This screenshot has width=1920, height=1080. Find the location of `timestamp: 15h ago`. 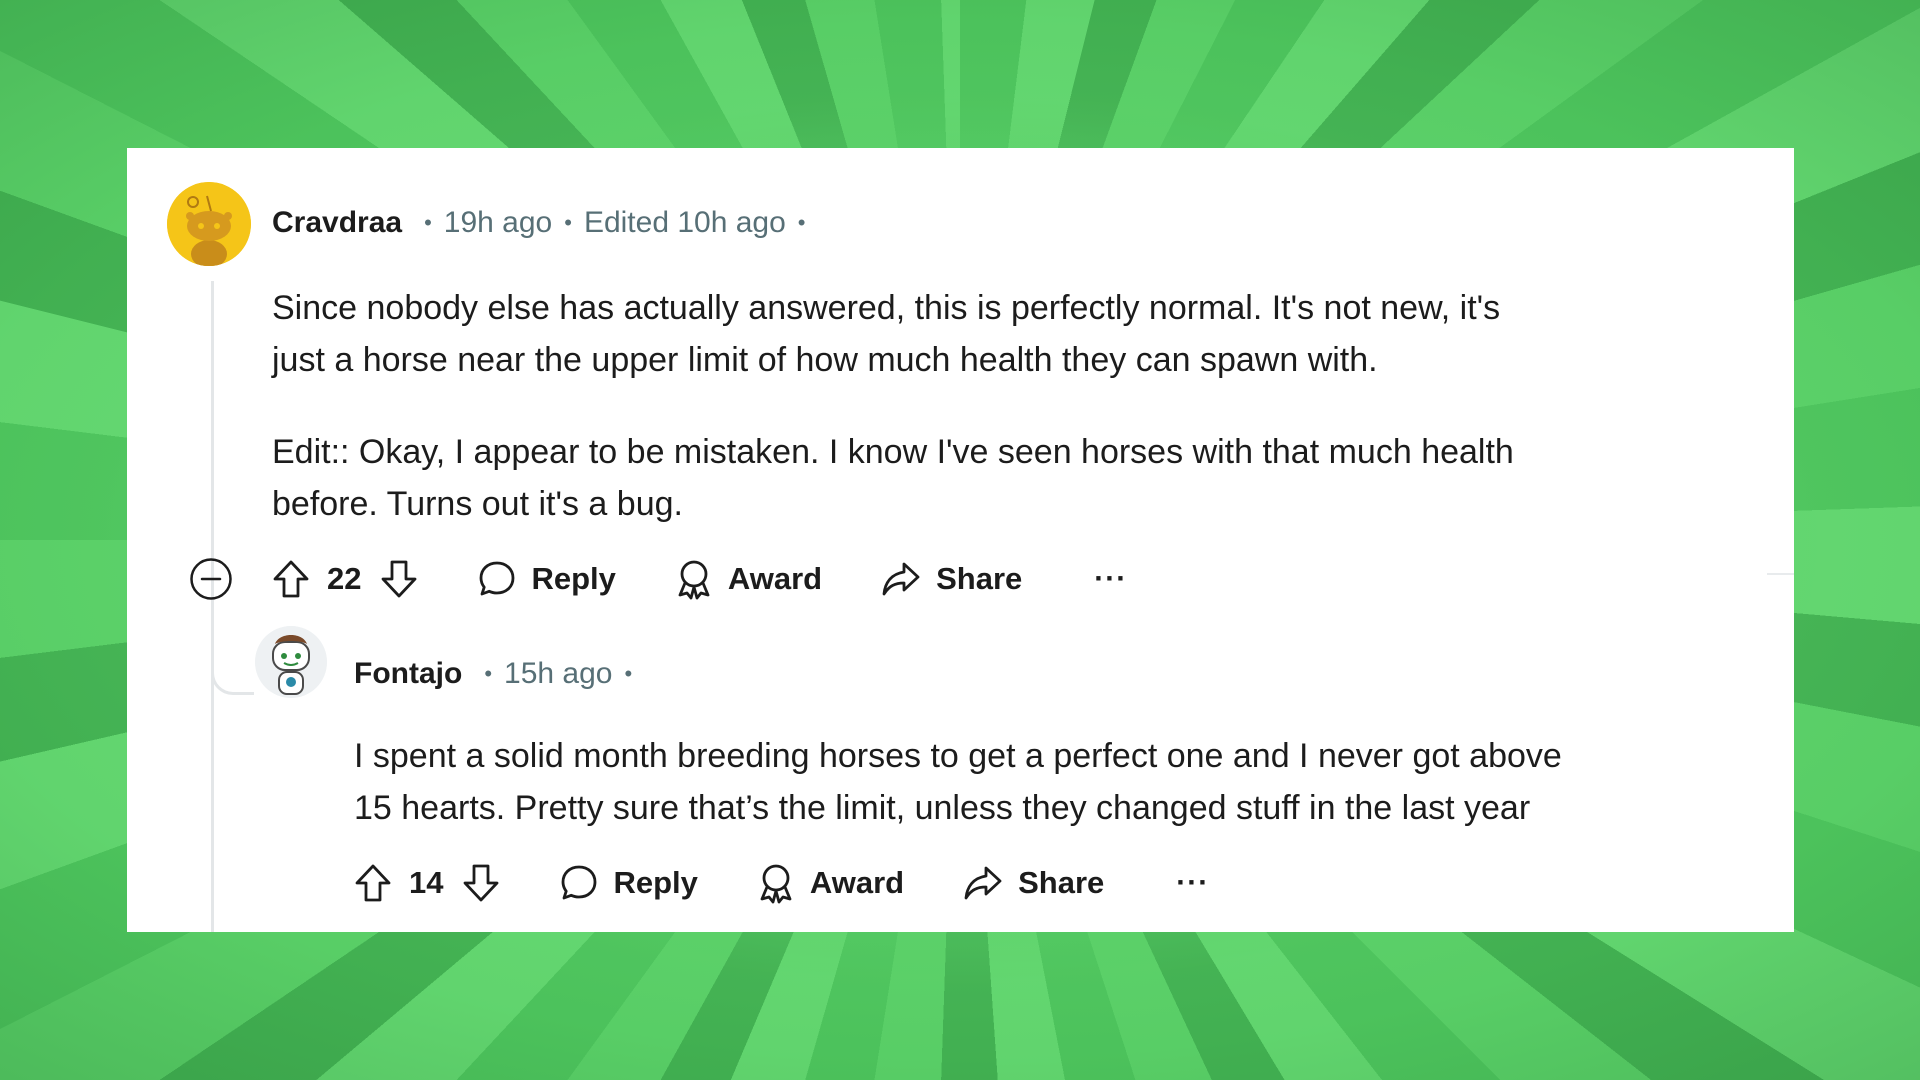

timestamp: 15h ago is located at coordinates (558, 674).